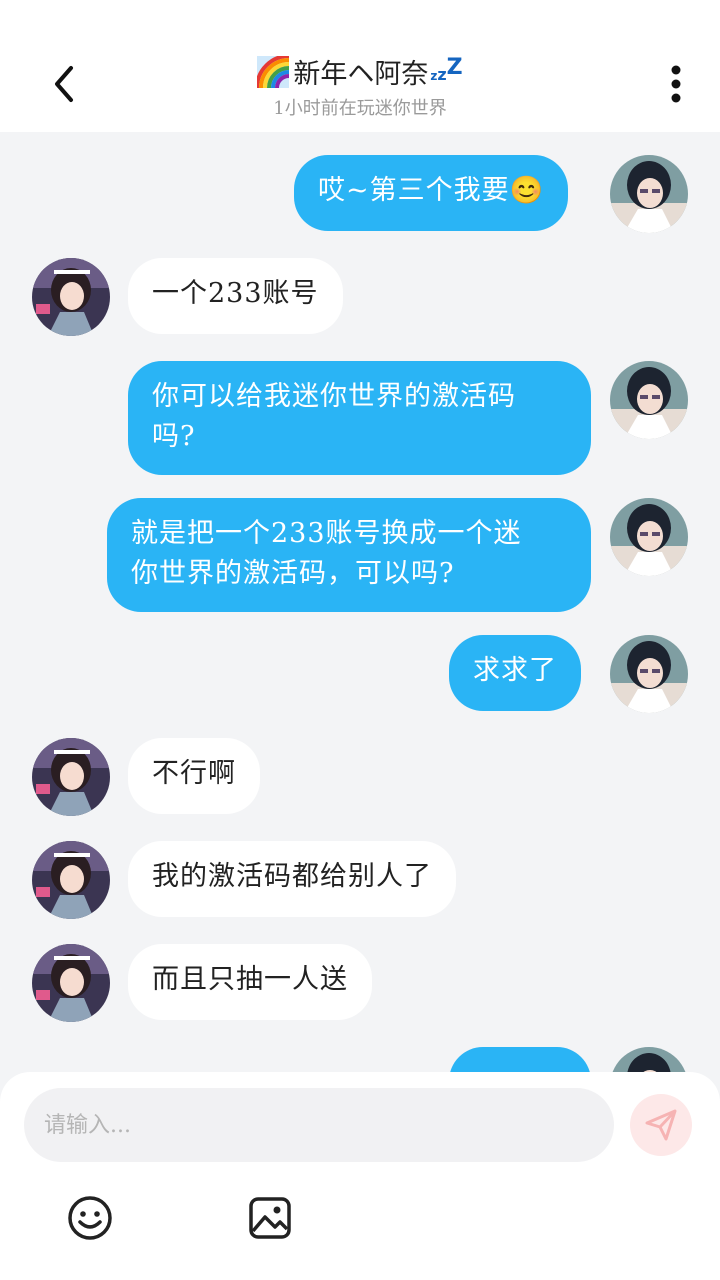 Image resolution: width=720 pixels, height=1280 pixels. Describe the element at coordinates (250, 982) in the screenshot. I see `message-bubble: 而且只抽一人送` at that location.